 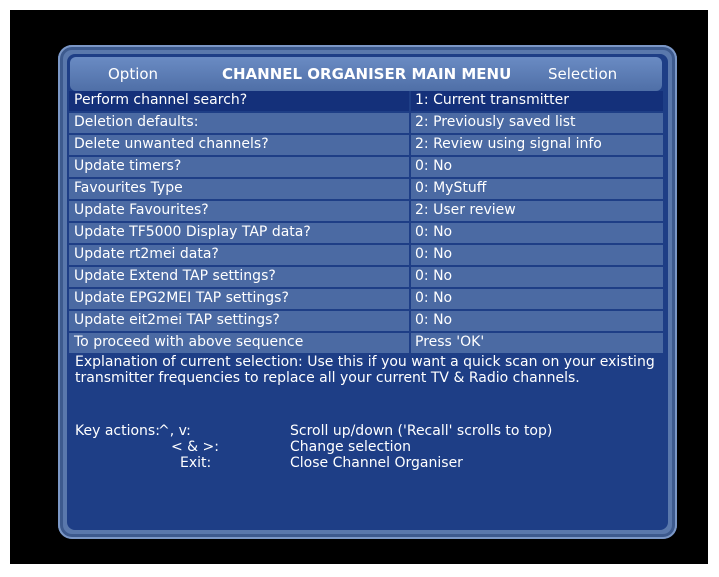 I want to click on option-row: Update timers? 0: No, so click(x=366, y=167).